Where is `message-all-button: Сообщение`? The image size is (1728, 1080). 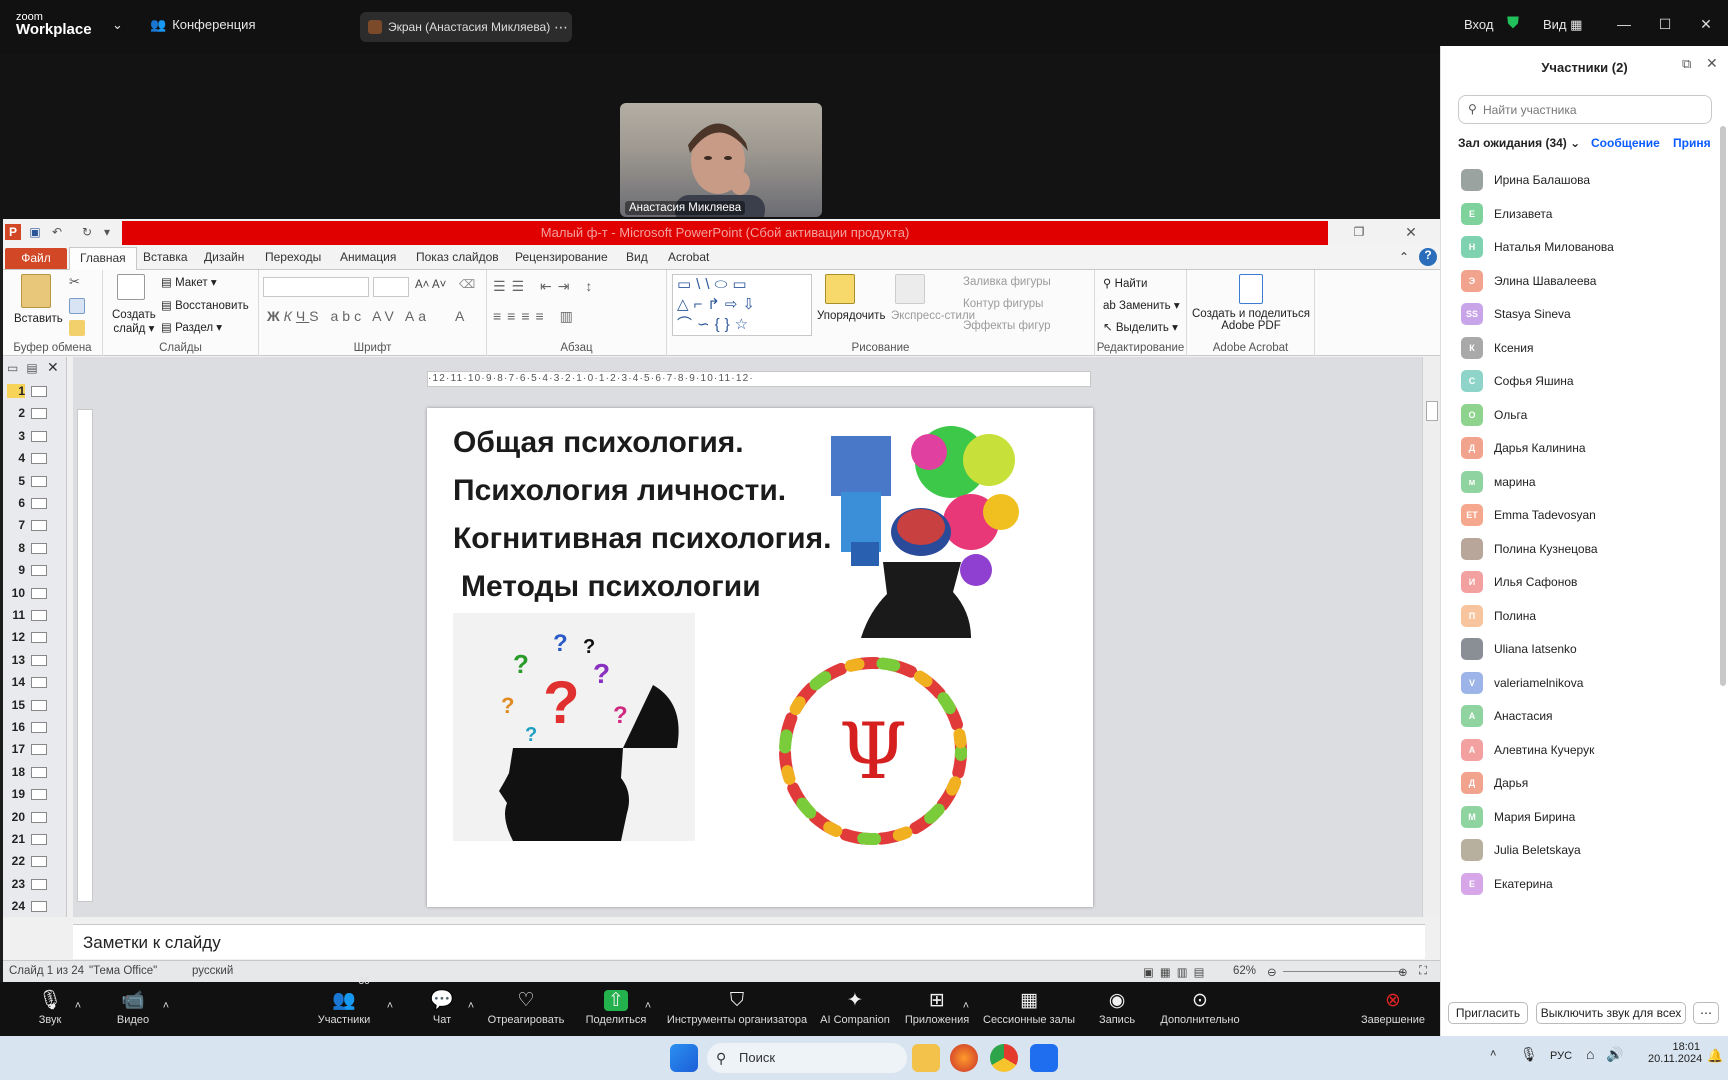
message-all-button: Сообщение is located at coordinates (1625, 143).